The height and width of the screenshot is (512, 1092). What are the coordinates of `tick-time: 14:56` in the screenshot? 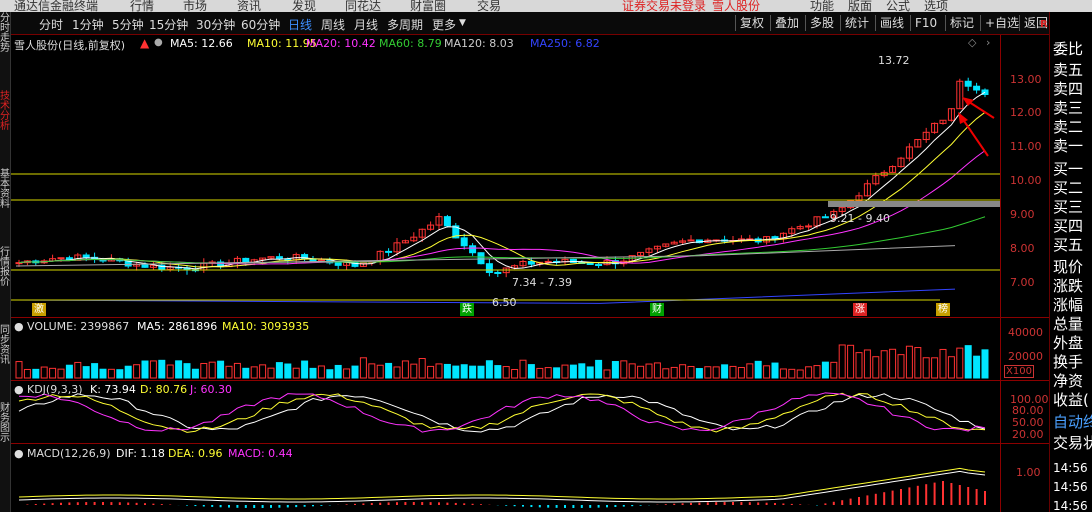 It's located at (1070, 505).